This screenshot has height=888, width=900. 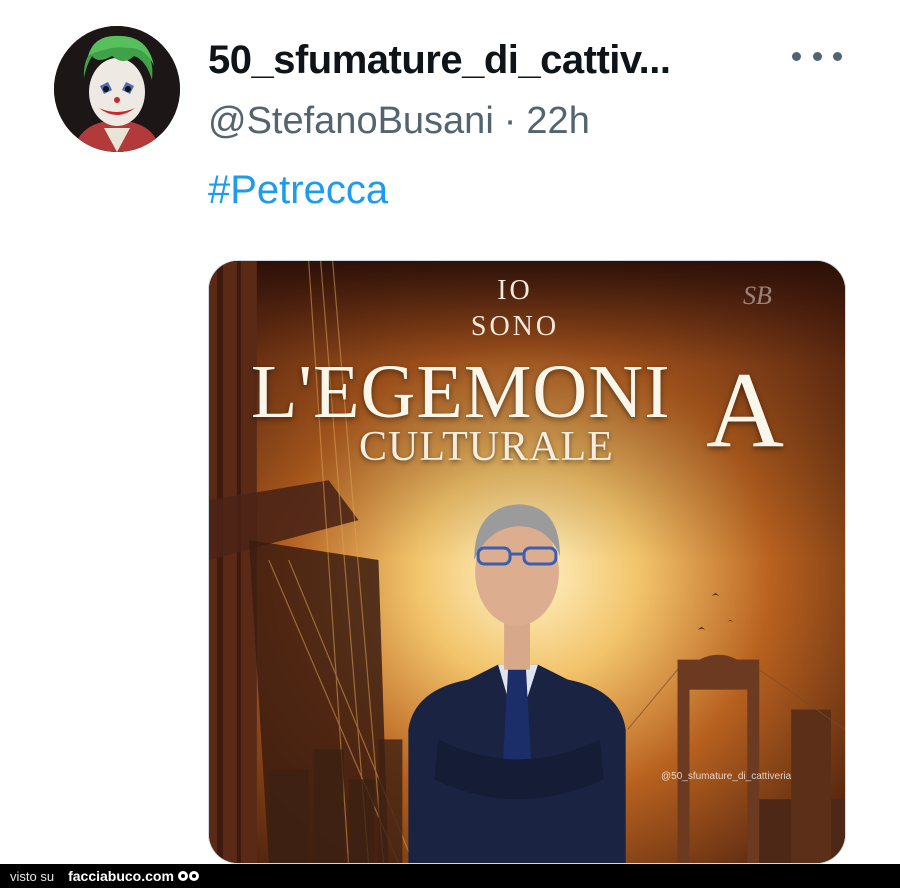 I want to click on hashtag-link: #Petrecca, so click(x=298, y=190).